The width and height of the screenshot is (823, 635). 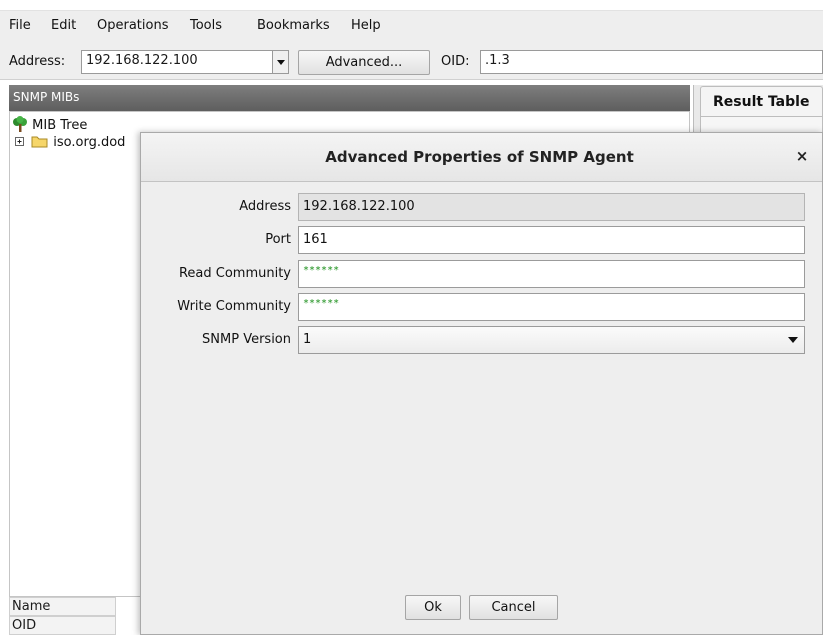 I want to click on tree-node-root: MIB Tree, so click(x=49, y=124).